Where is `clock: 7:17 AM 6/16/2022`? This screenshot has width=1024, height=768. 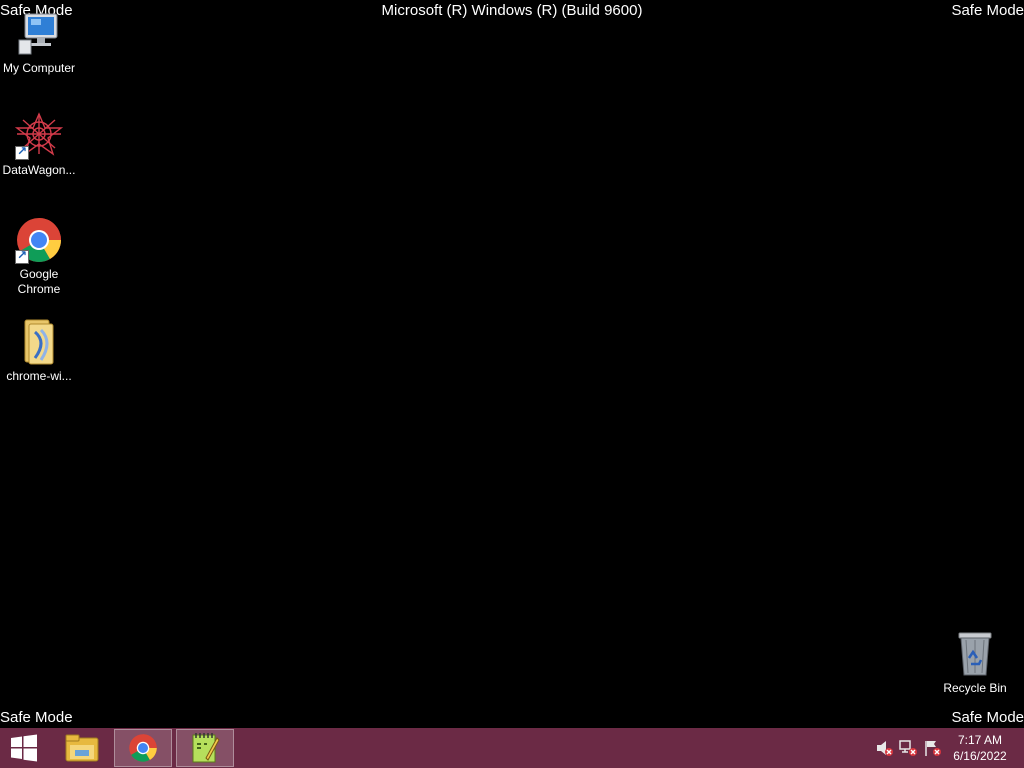
clock: 7:17 AM 6/16/2022 is located at coordinates (980, 748).